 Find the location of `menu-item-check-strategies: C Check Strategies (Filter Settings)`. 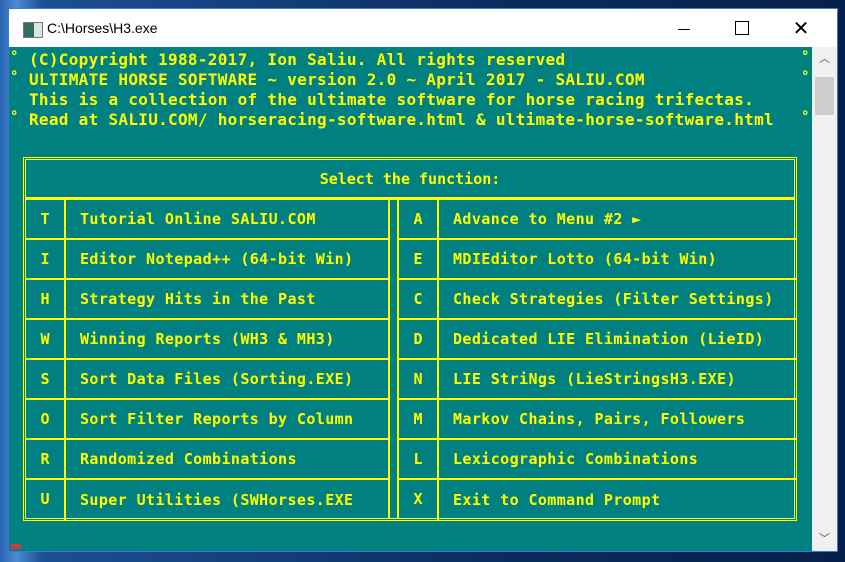

menu-item-check-strategies: C Check Strategies (Filter Settings) is located at coordinates (597, 300).